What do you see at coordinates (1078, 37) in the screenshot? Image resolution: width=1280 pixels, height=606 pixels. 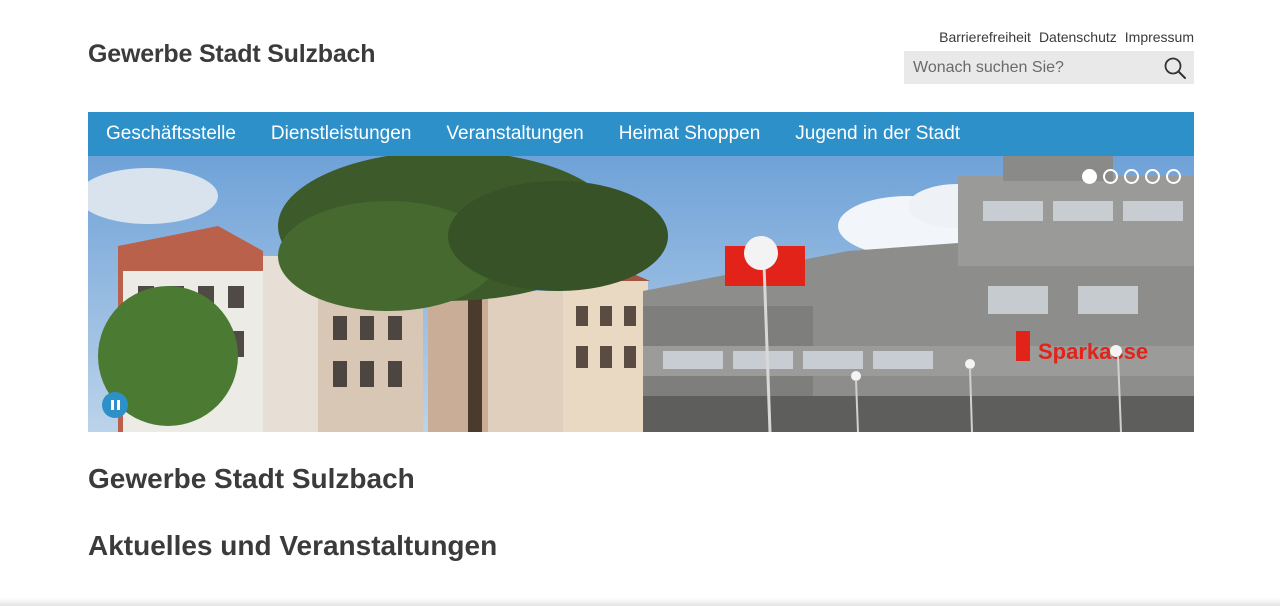 I see `meta-link-datenschutz: Datenschutz` at bounding box center [1078, 37].